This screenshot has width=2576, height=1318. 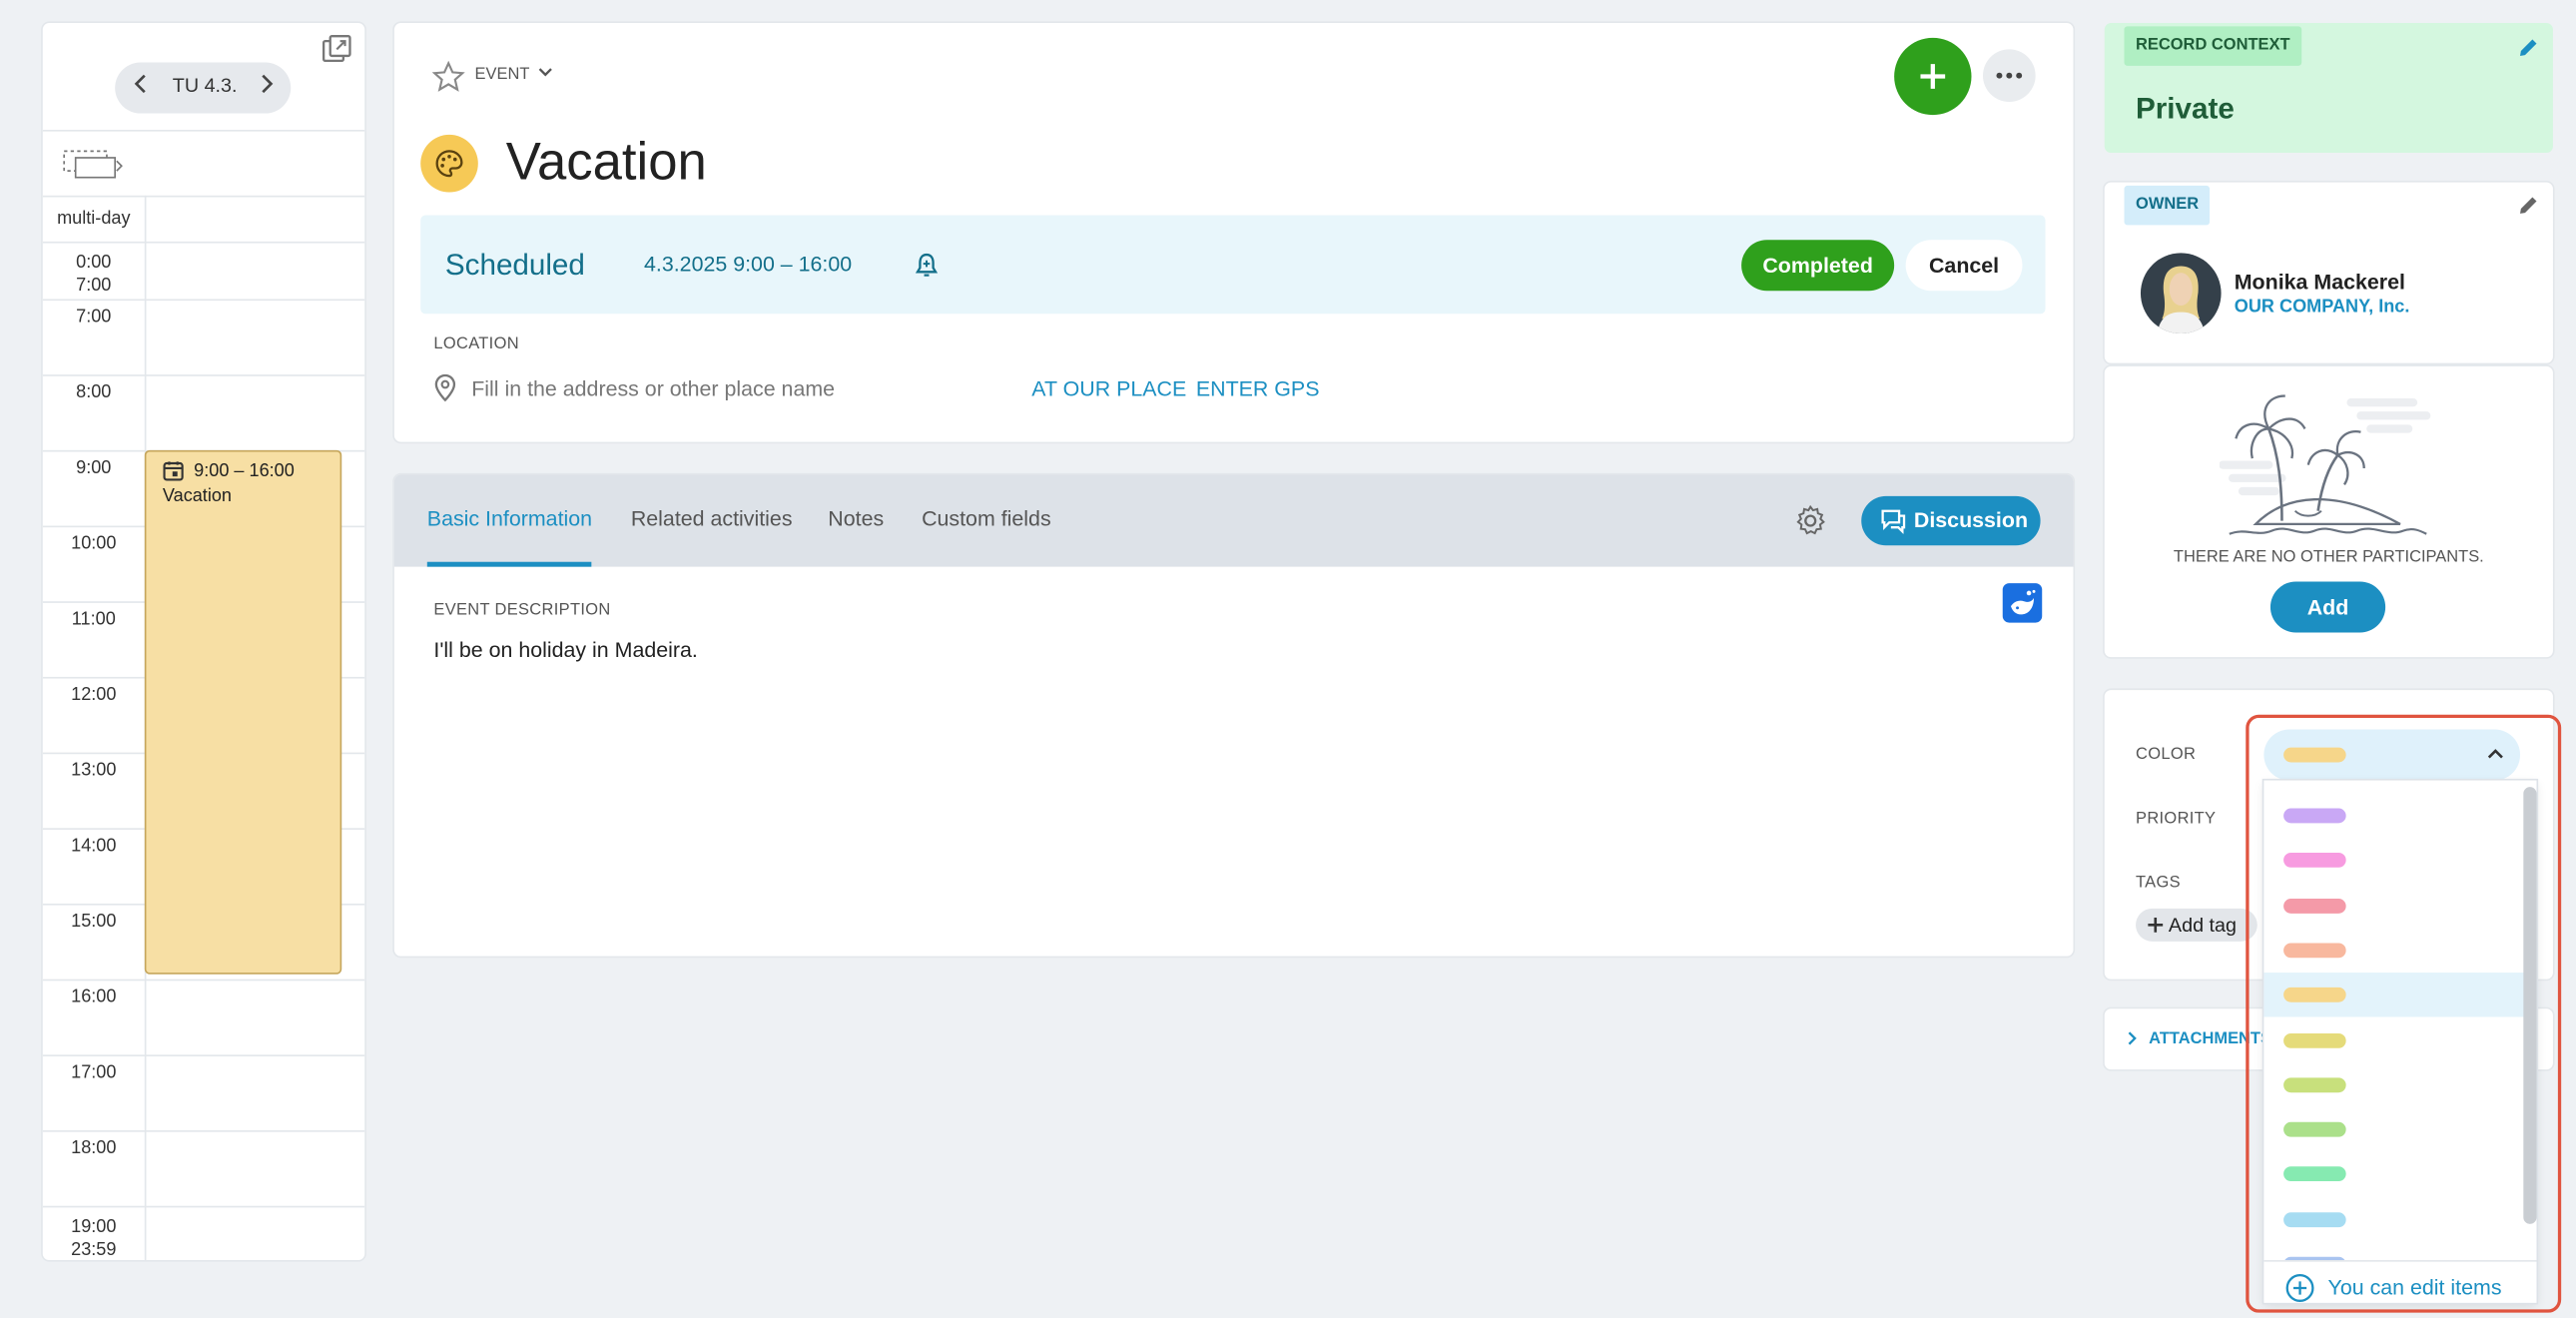 What do you see at coordinates (2528, 52) in the screenshot?
I see `edit-context-icon` at bounding box center [2528, 52].